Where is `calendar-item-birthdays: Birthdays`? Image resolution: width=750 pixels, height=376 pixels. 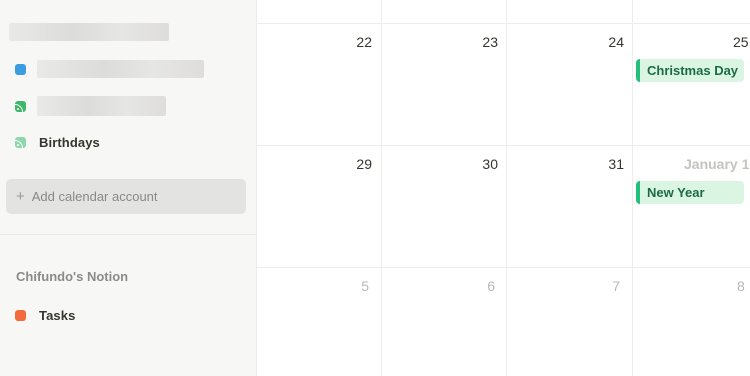 calendar-item-birthdays: Birthdays is located at coordinates (57, 142).